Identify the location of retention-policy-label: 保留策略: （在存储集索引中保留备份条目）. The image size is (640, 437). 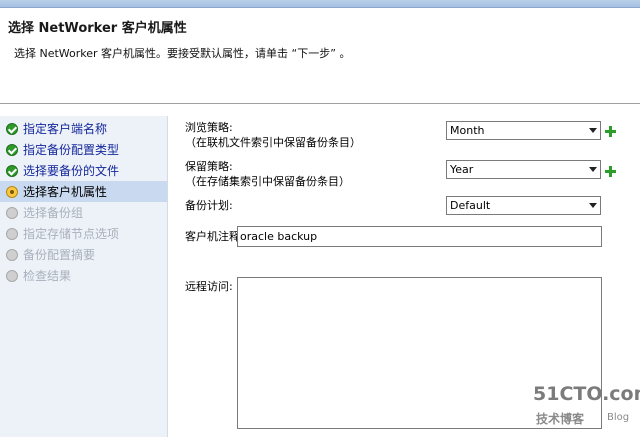
(267, 174).